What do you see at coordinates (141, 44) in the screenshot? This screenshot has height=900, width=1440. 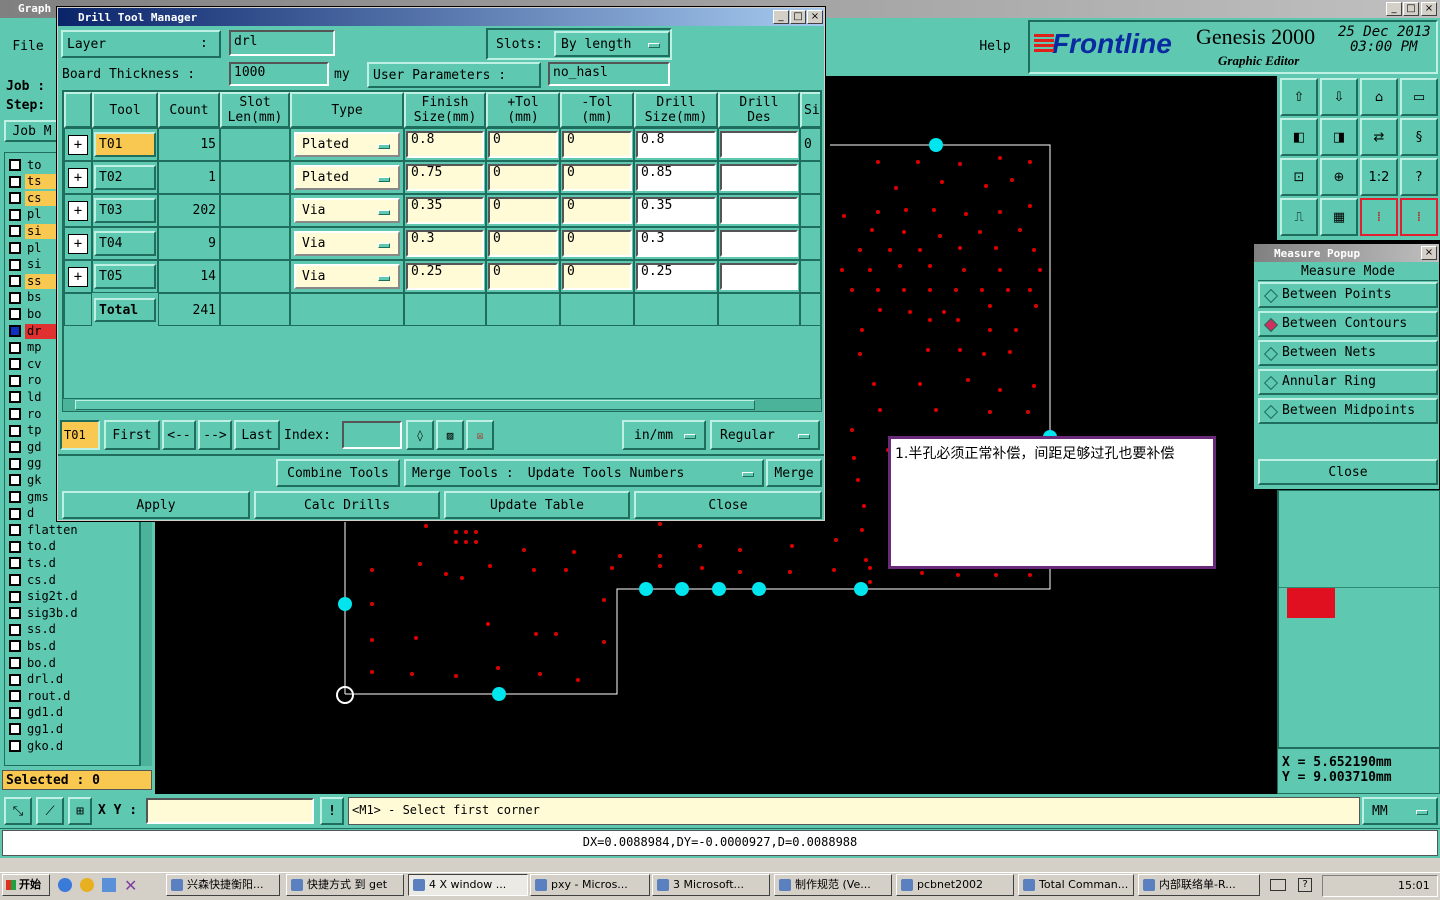 I see `layer-option: Layer` at bounding box center [141, 44].